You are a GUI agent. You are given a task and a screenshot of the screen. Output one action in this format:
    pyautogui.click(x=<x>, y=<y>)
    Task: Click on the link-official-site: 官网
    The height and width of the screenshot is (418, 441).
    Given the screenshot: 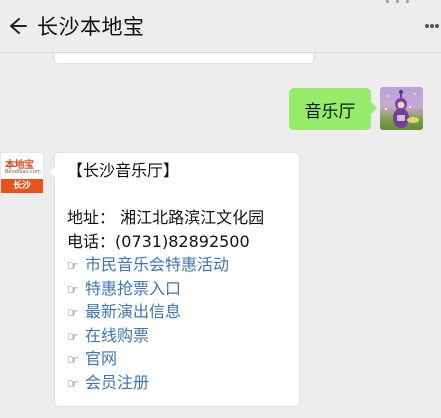 What is the action you would take?
    pyautogui.click(x=101, y=358)
    